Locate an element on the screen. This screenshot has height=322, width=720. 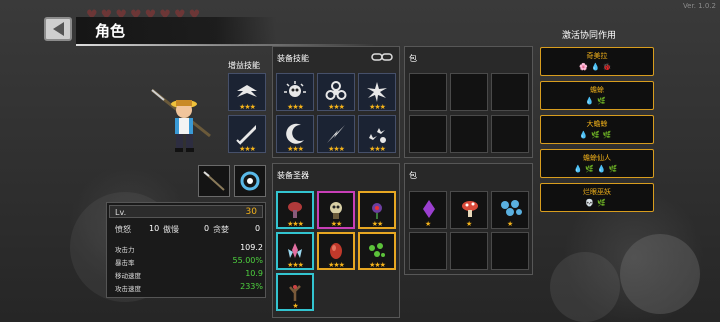
equipped-skill-slot-2: ★★★ is located at coordinates (336, 92).